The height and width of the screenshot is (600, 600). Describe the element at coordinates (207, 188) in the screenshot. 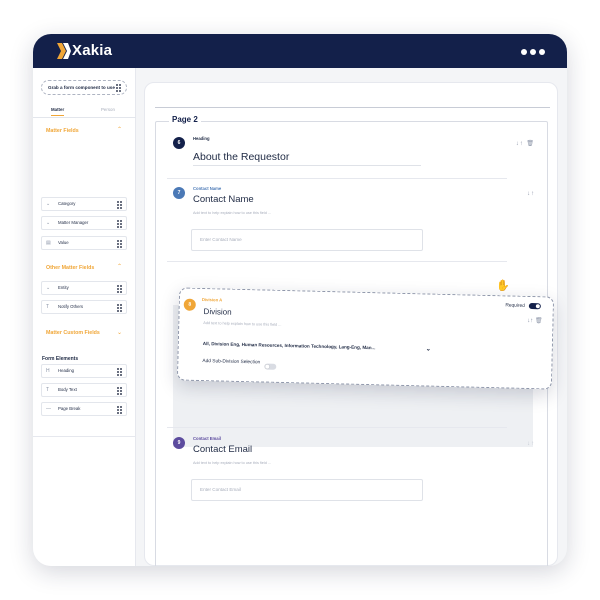

I see `question-type: Contact Name` at that location.